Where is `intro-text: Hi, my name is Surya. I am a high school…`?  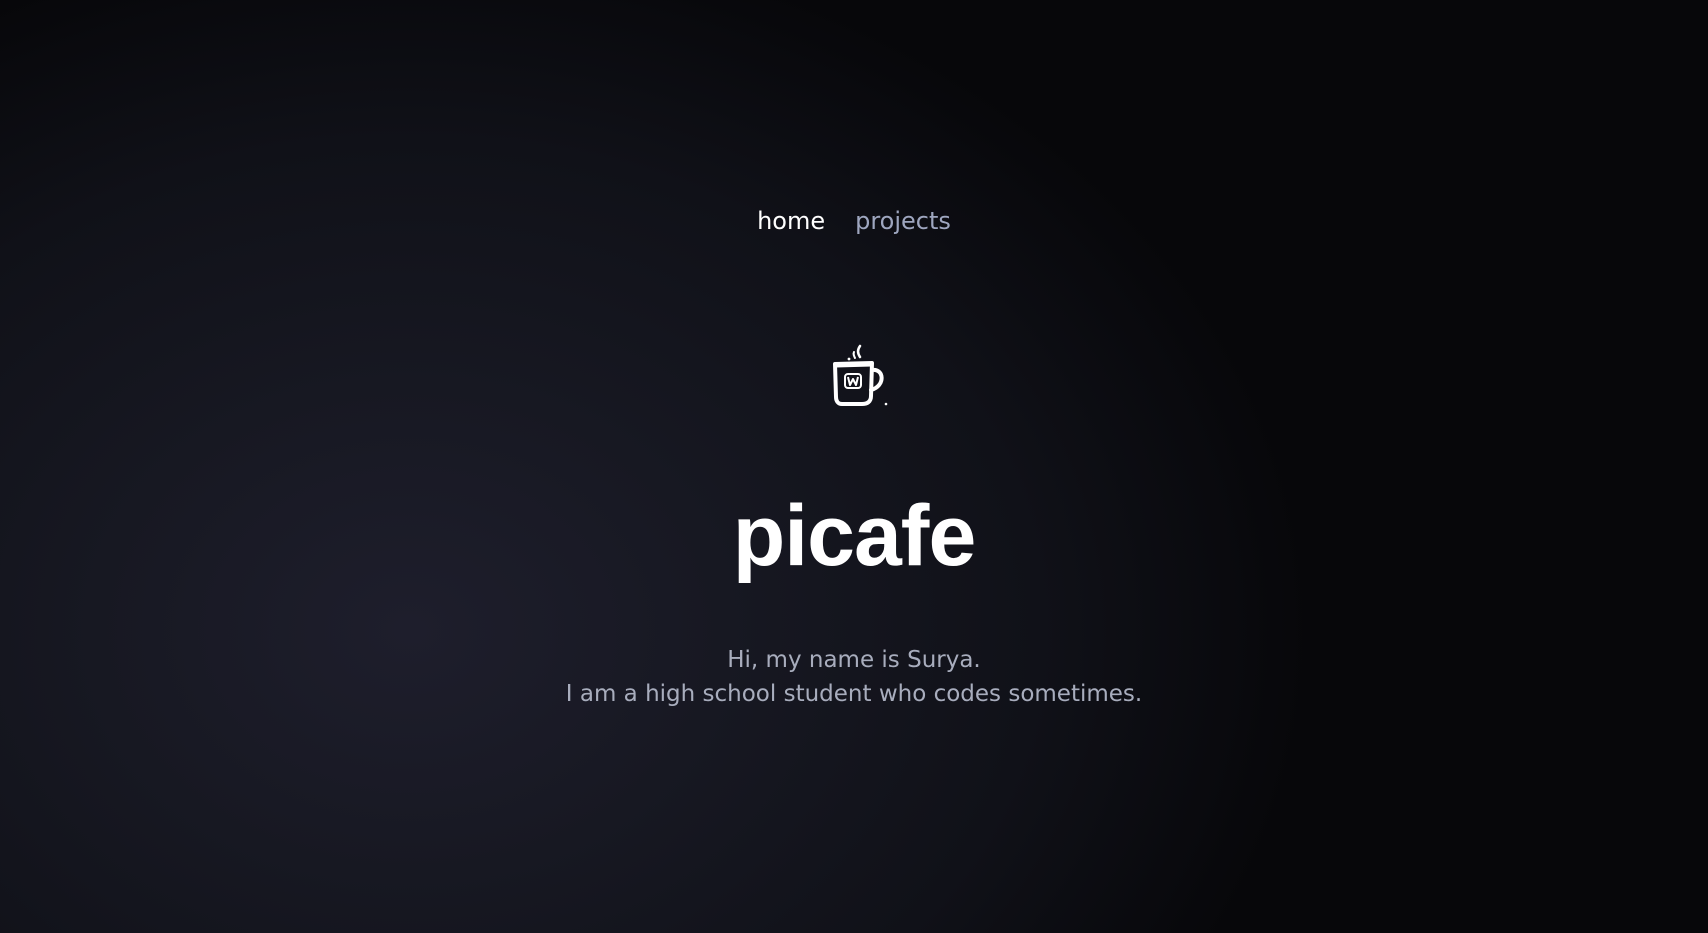 intro-text: Hi, my name is Surya. I am a high school… is located at coordinates (854, 677).